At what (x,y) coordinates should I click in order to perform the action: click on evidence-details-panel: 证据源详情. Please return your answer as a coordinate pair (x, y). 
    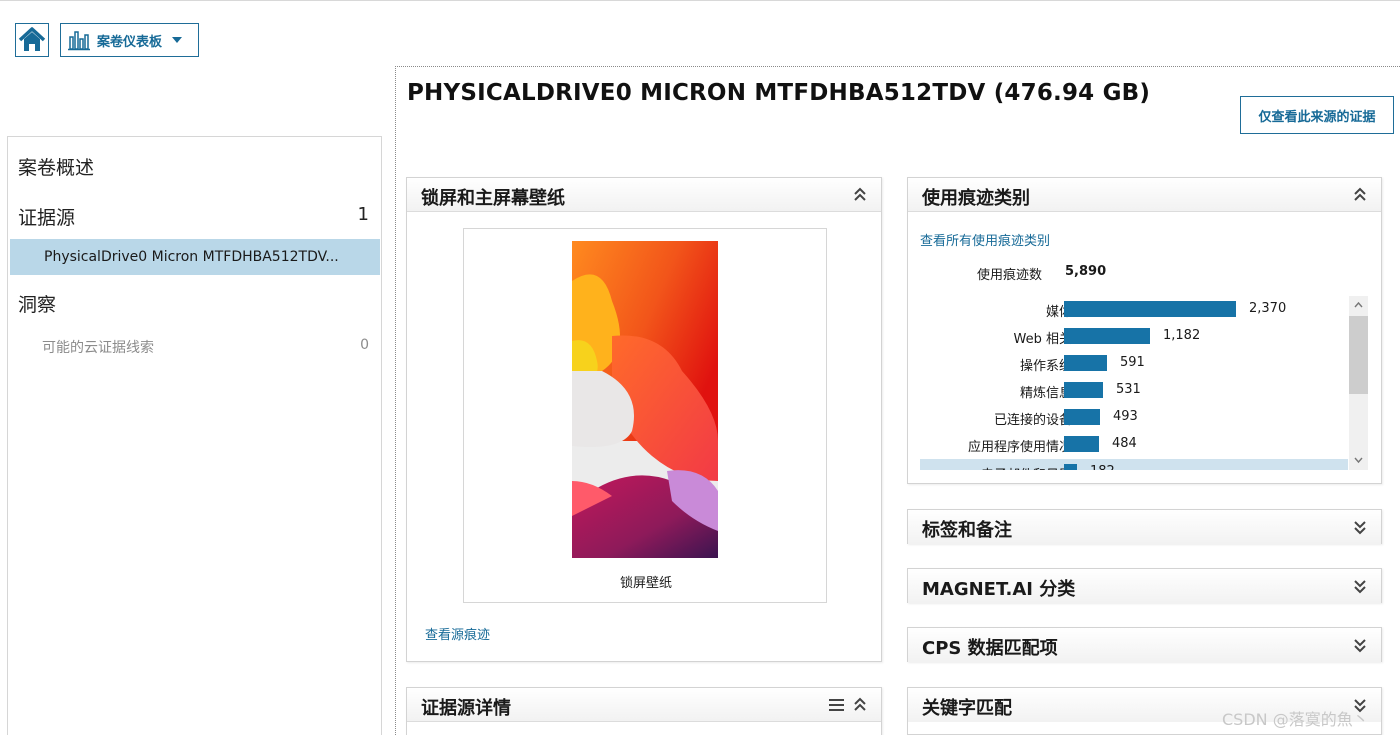
    Looking at the image, I should click on (644, 711).